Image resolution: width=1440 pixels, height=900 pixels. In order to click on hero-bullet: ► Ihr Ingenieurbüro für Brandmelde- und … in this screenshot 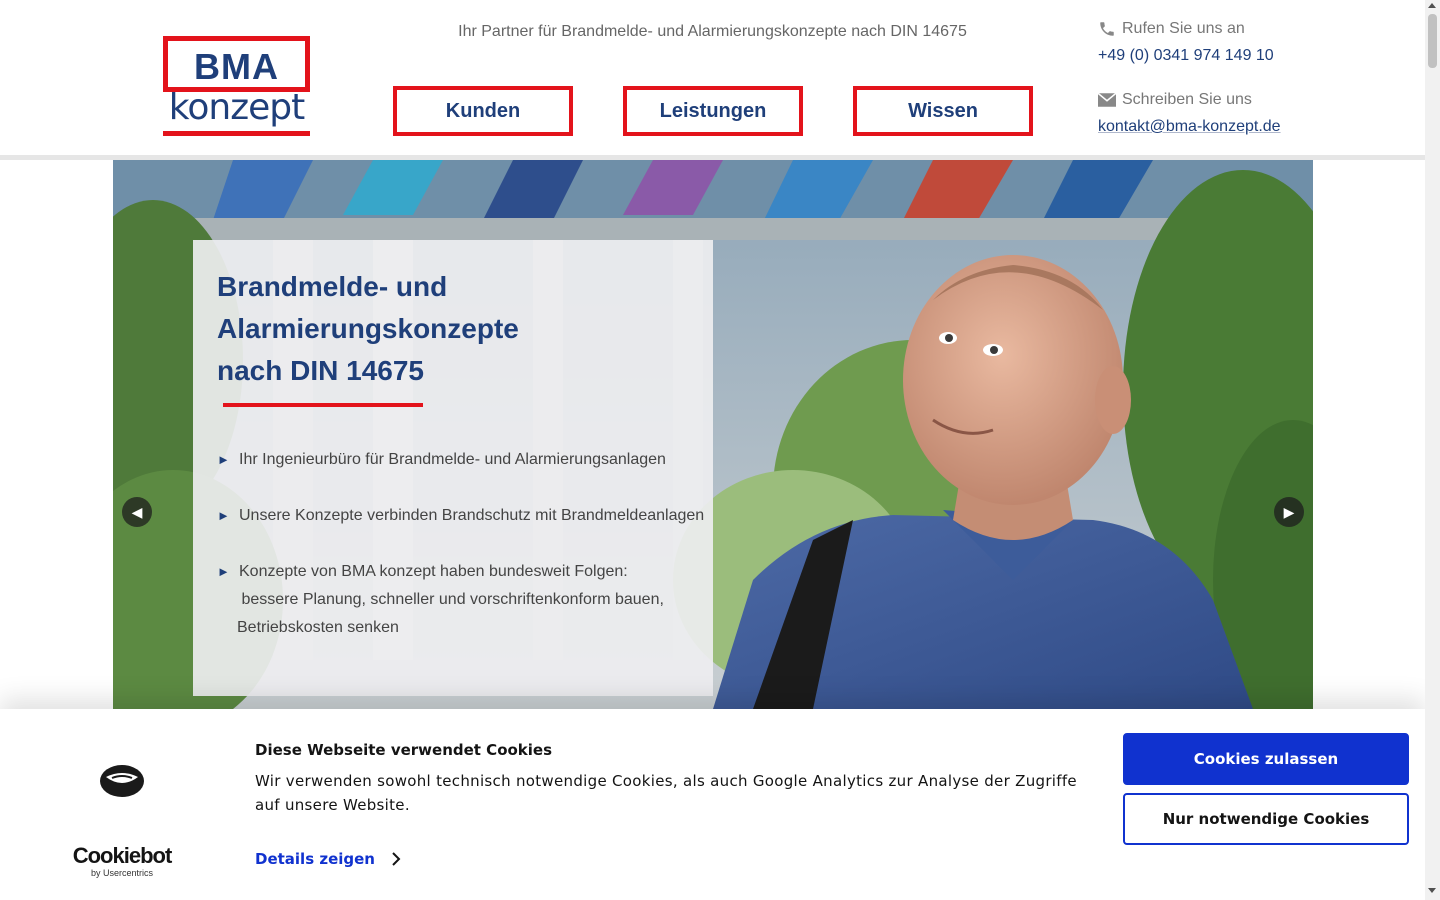, I will do `click(441, 460)`.